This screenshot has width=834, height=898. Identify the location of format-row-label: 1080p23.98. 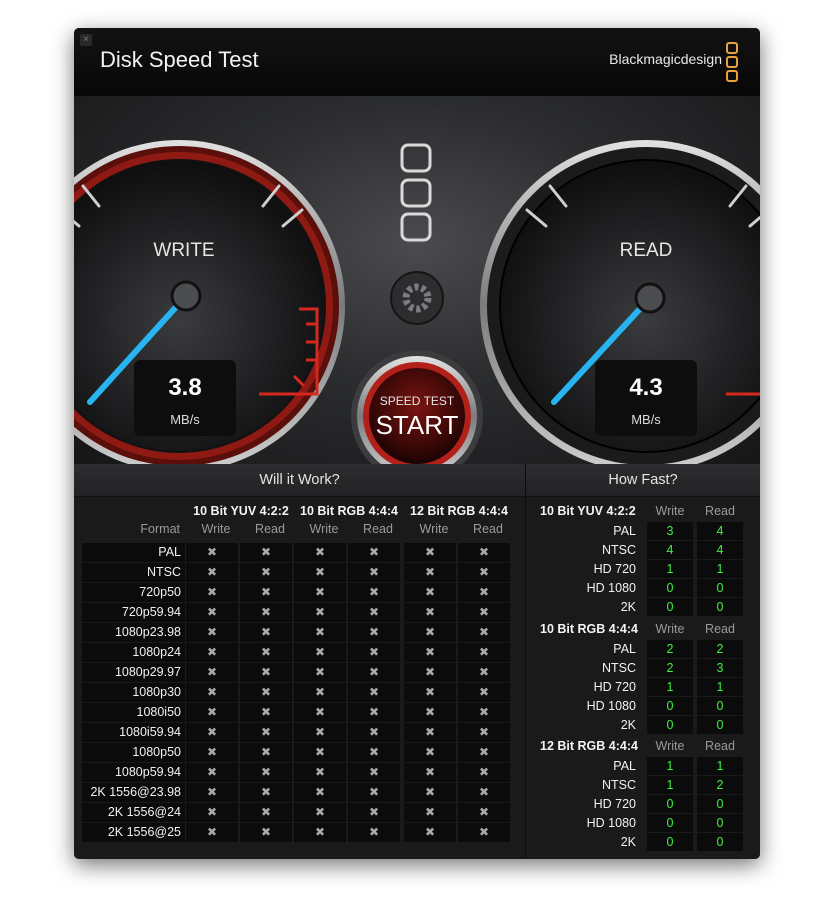
(147, 632).